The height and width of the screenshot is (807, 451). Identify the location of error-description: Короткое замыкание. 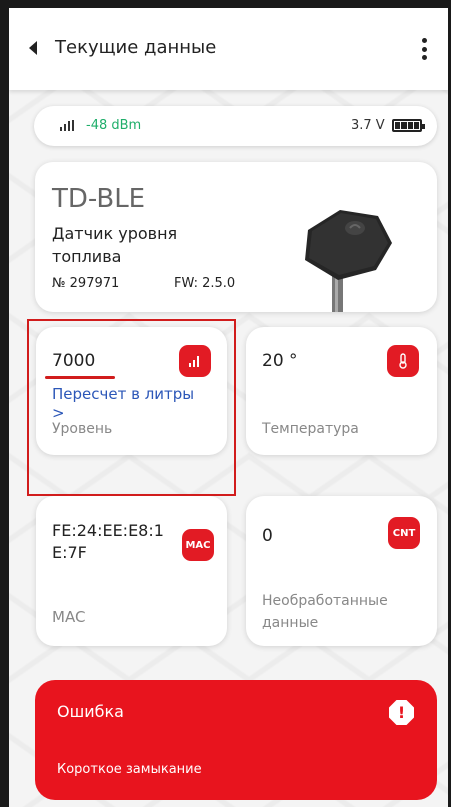
(129, 769).